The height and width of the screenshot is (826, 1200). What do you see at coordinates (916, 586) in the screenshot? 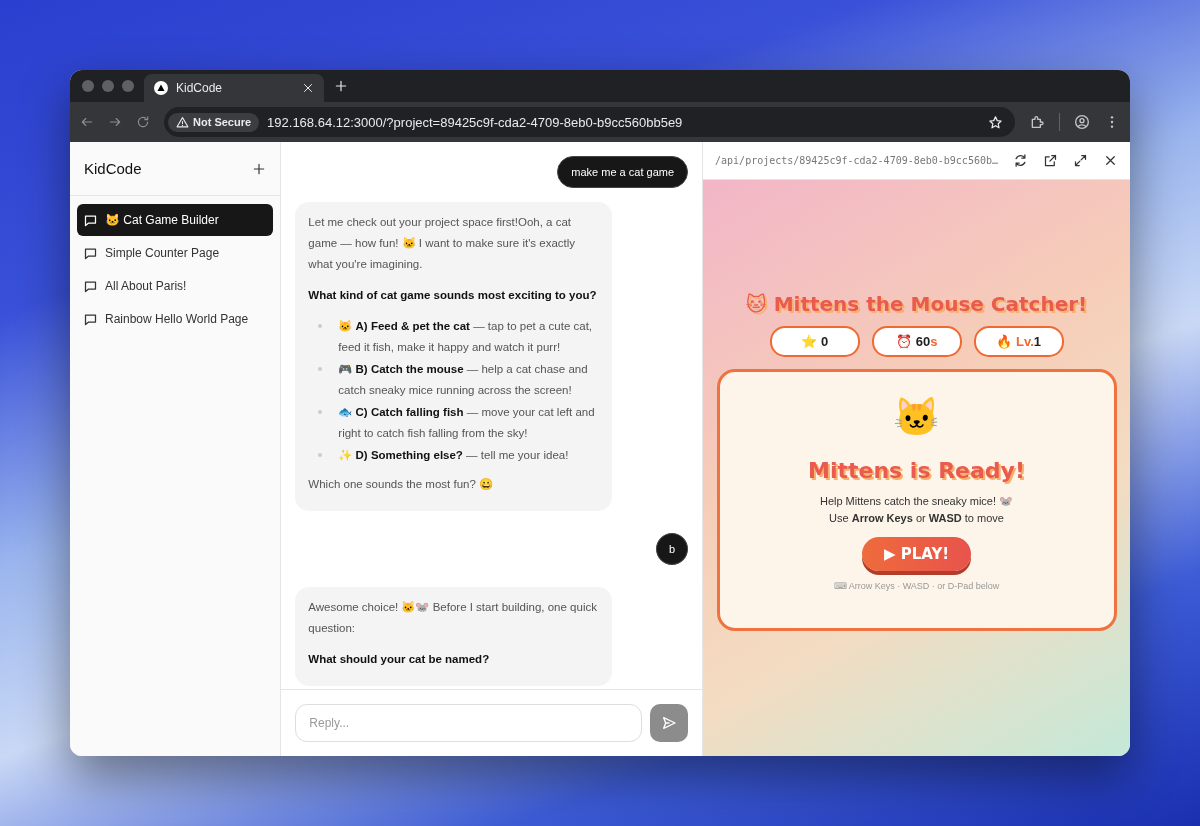
I see `controls-hint: ⌨ Arrow Keys · WASD · or D-Pad below` at bounding box center [916, 586].